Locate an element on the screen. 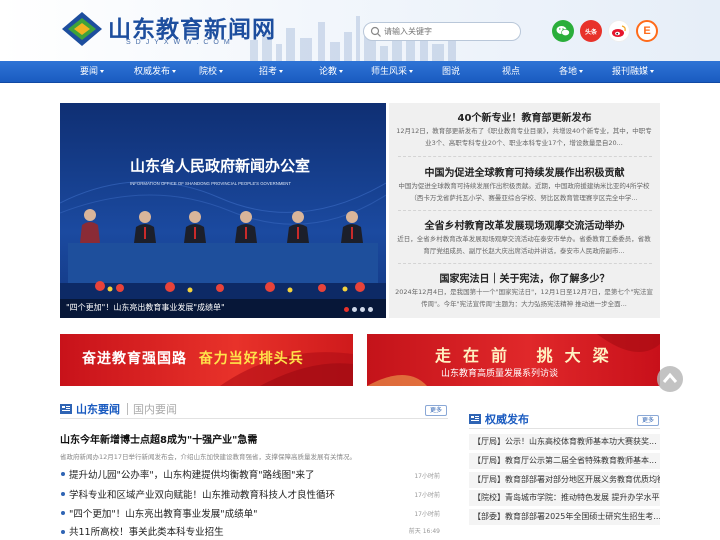  banner-right-subtitle: 山东教育高质量发展系列访谈 is located at coordinates (500, 374).